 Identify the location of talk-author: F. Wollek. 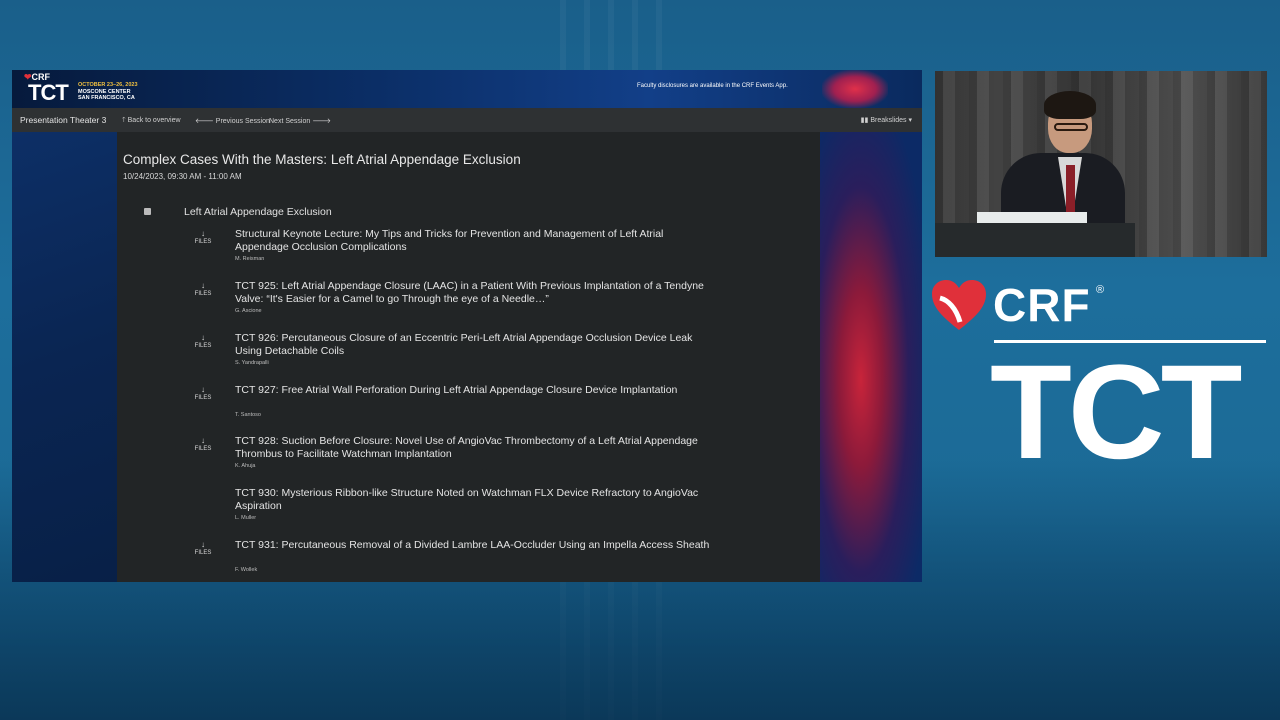
(246, 570).